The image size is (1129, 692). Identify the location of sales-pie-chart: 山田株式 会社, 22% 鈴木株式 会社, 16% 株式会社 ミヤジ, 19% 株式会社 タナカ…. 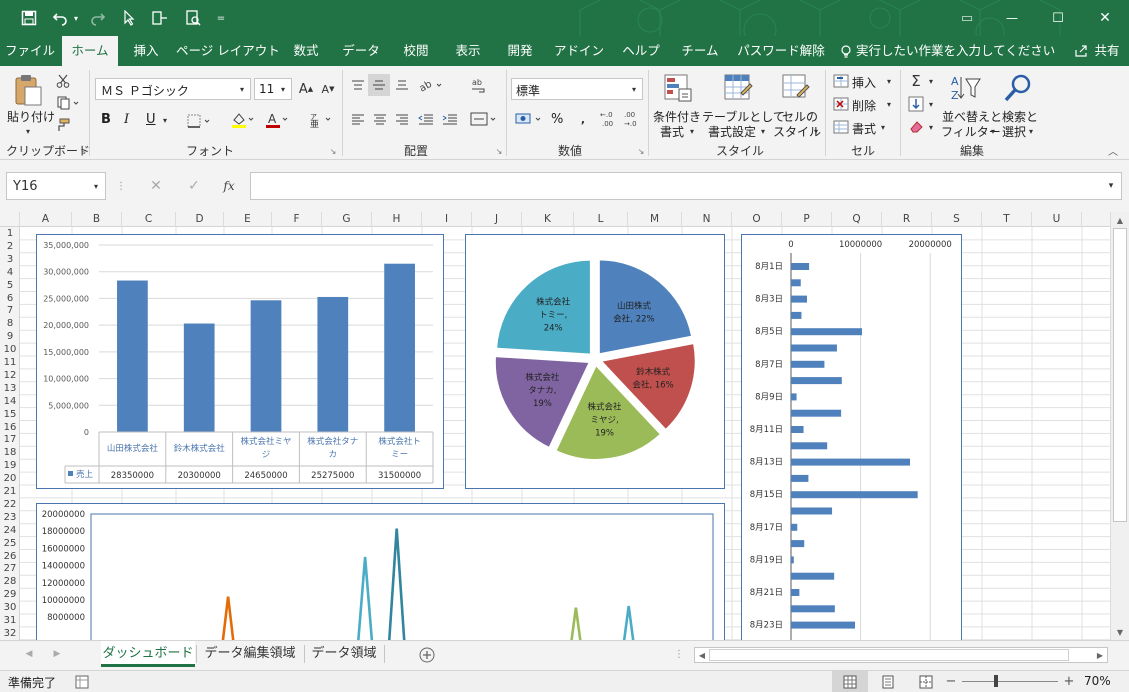
(595, 361).